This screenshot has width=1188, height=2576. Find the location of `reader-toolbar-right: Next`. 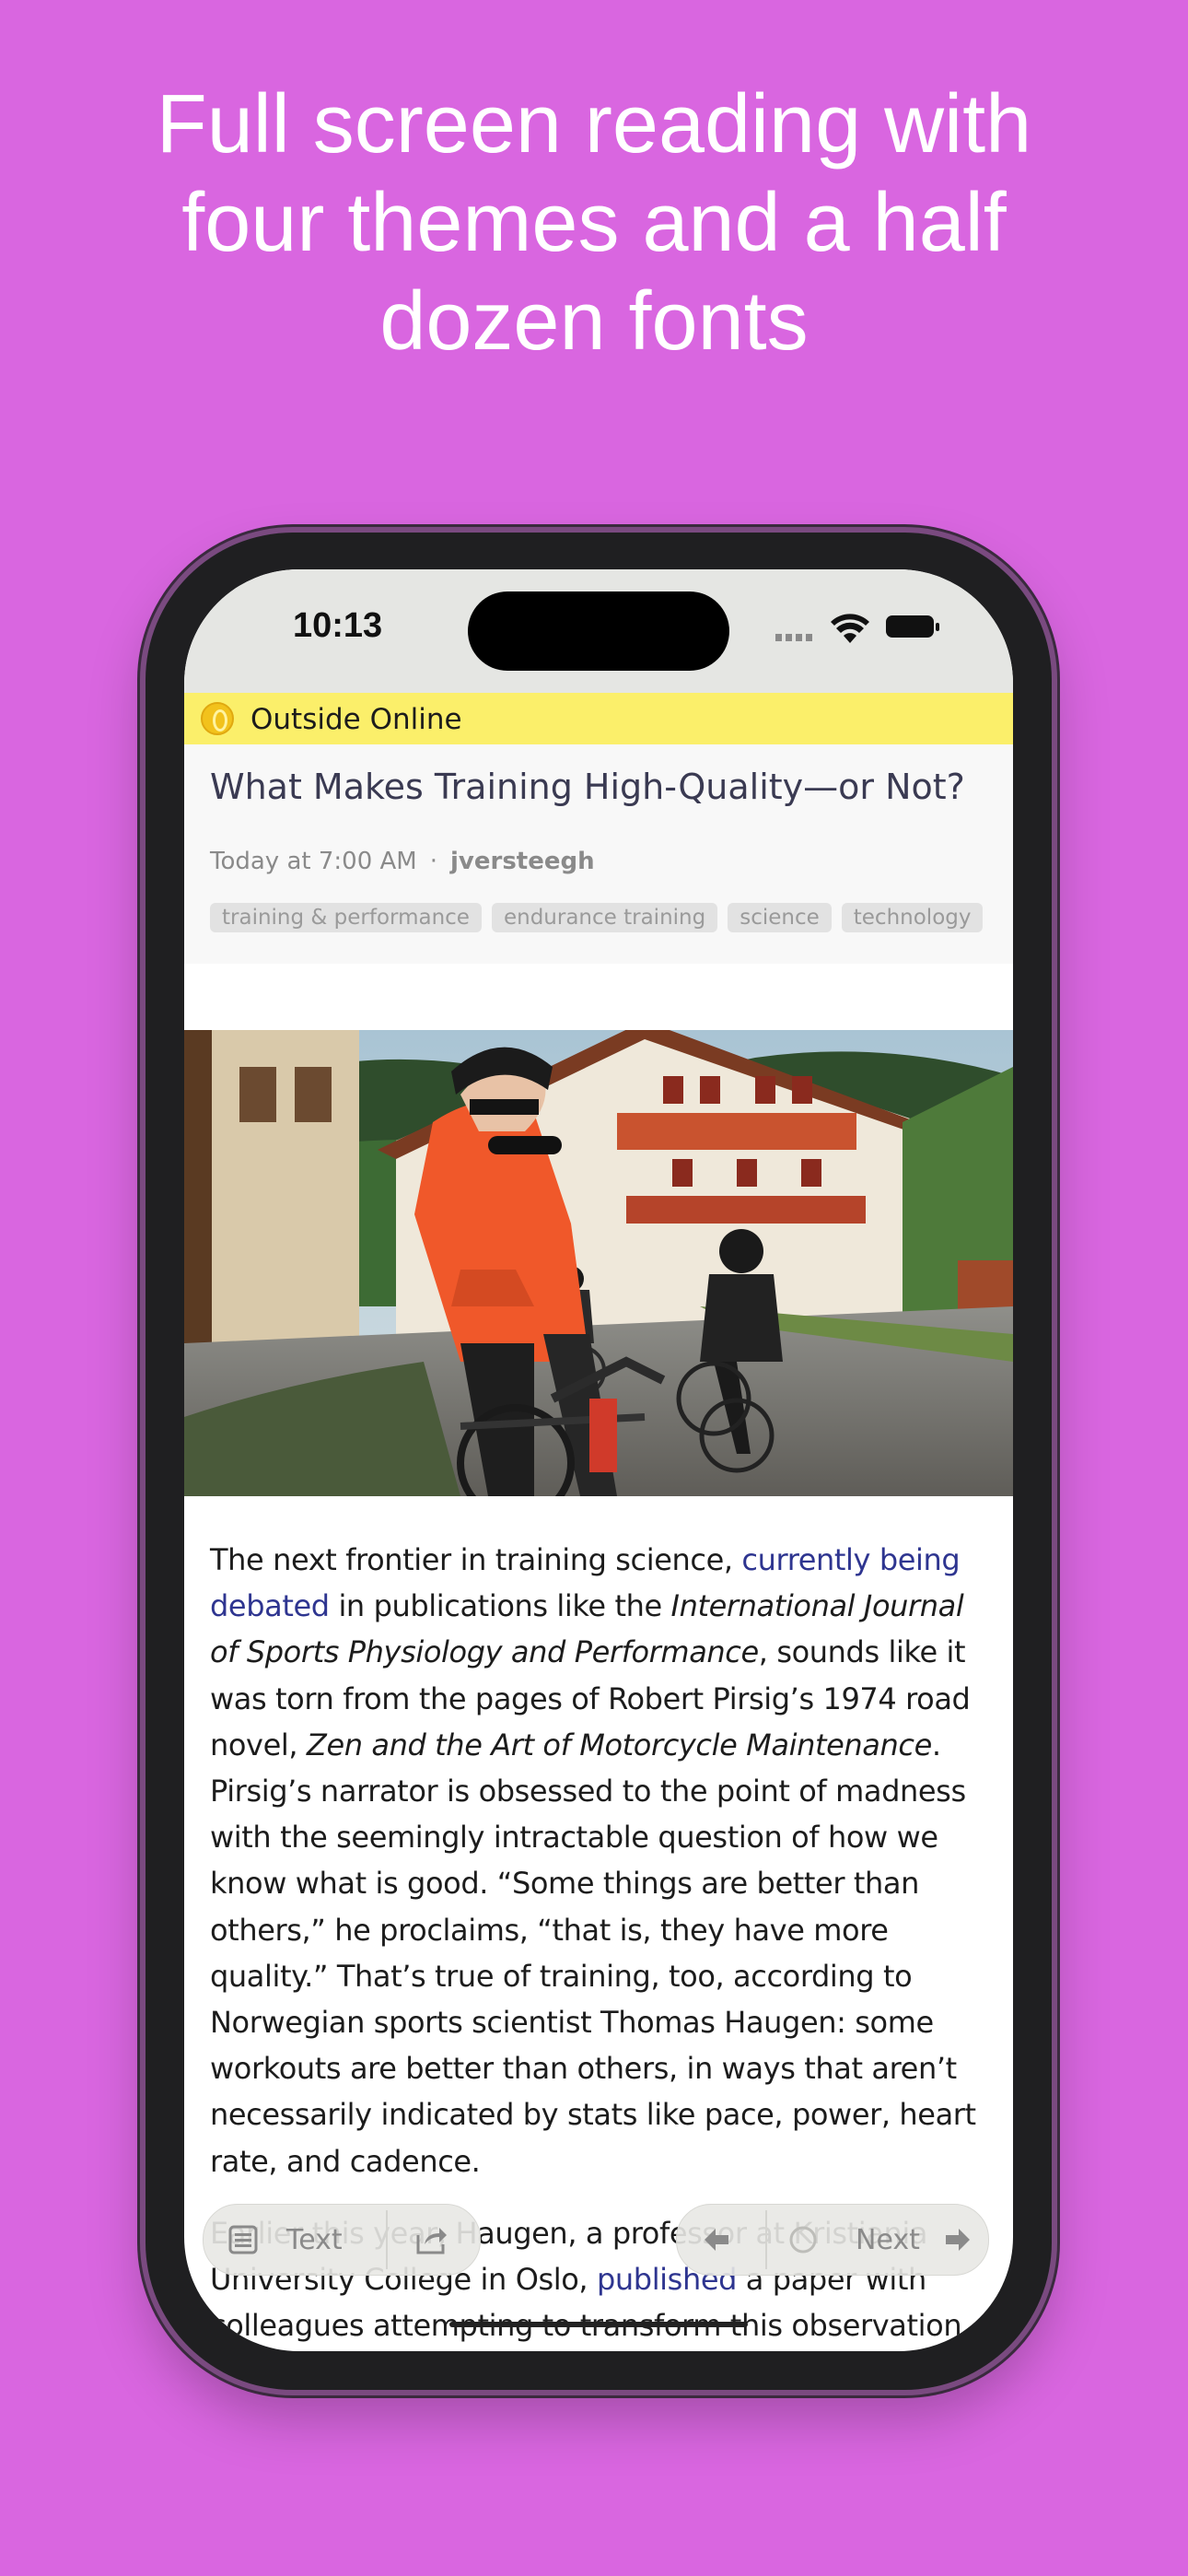

reader-toolbar-right: Next is located at coordinates (832, 2240).